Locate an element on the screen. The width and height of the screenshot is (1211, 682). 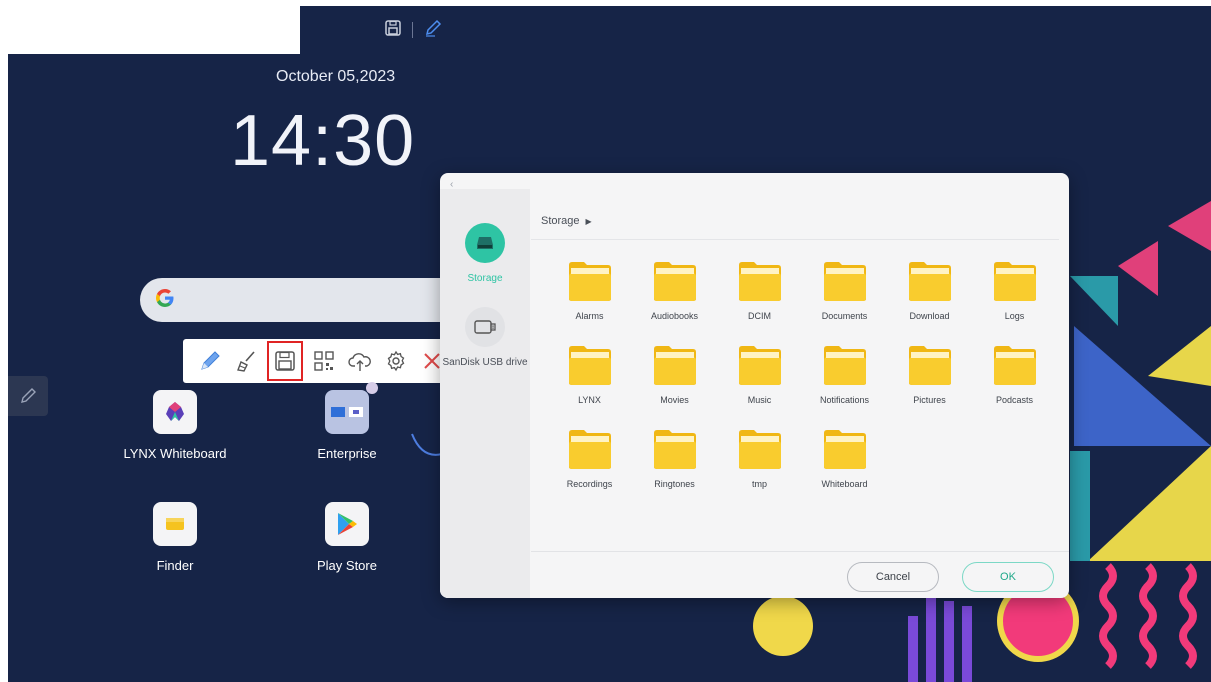
floating-pen-button is located at coordinates (28, 396).